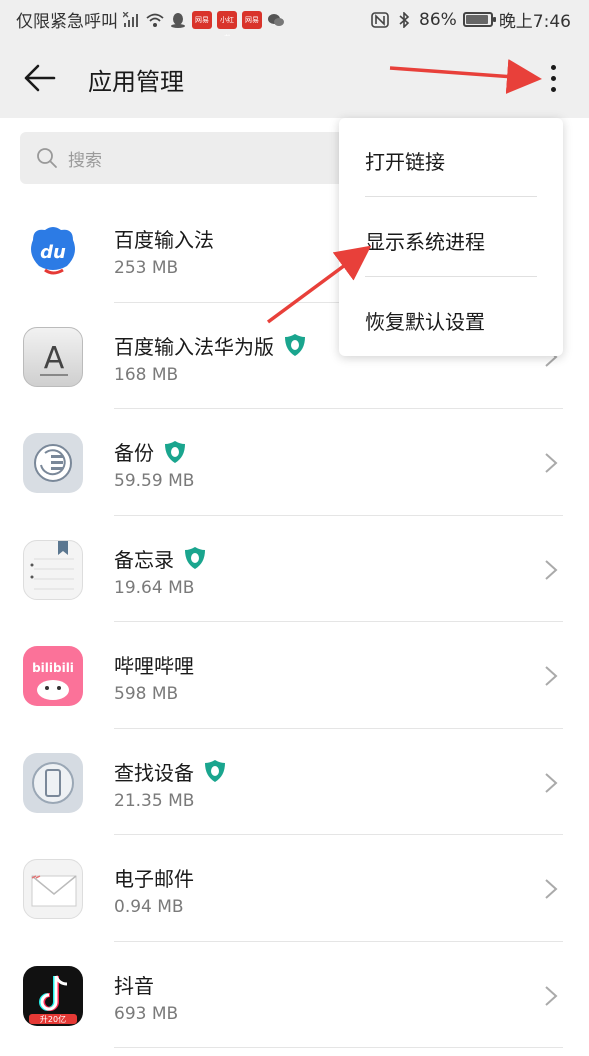  I want to click on app-name: 备份, so click(134, 453).